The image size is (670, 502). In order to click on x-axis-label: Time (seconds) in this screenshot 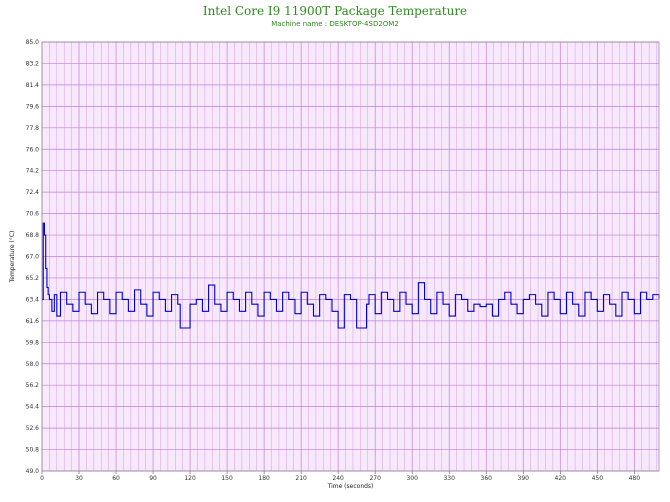, I will do `click(350, 486)`.